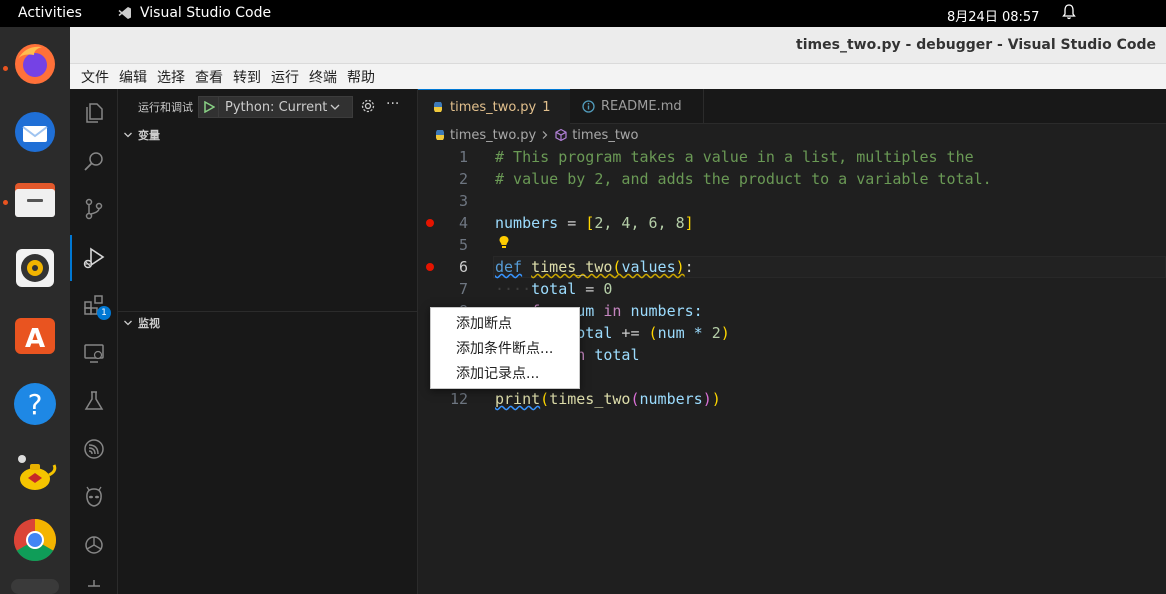 The height and width of the screenshot is (594, 1166). I want to click on gear-icon, so click(368, 108).